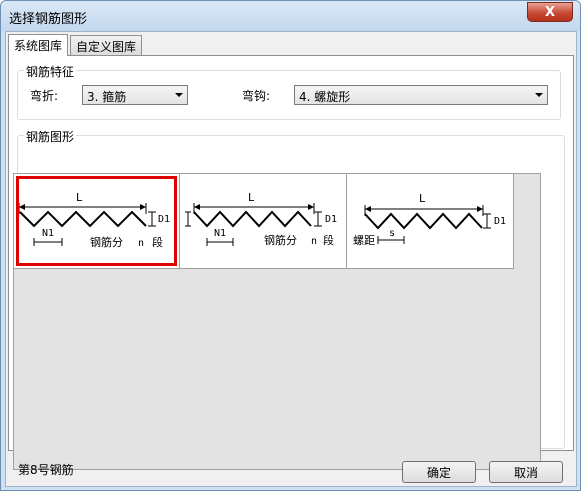 Image resolution: width=581 pixels, height=491 pixels. Describe the element at coordinates (331, 219) in the screenshot. I see `shape-2-D1: D1` at that location.